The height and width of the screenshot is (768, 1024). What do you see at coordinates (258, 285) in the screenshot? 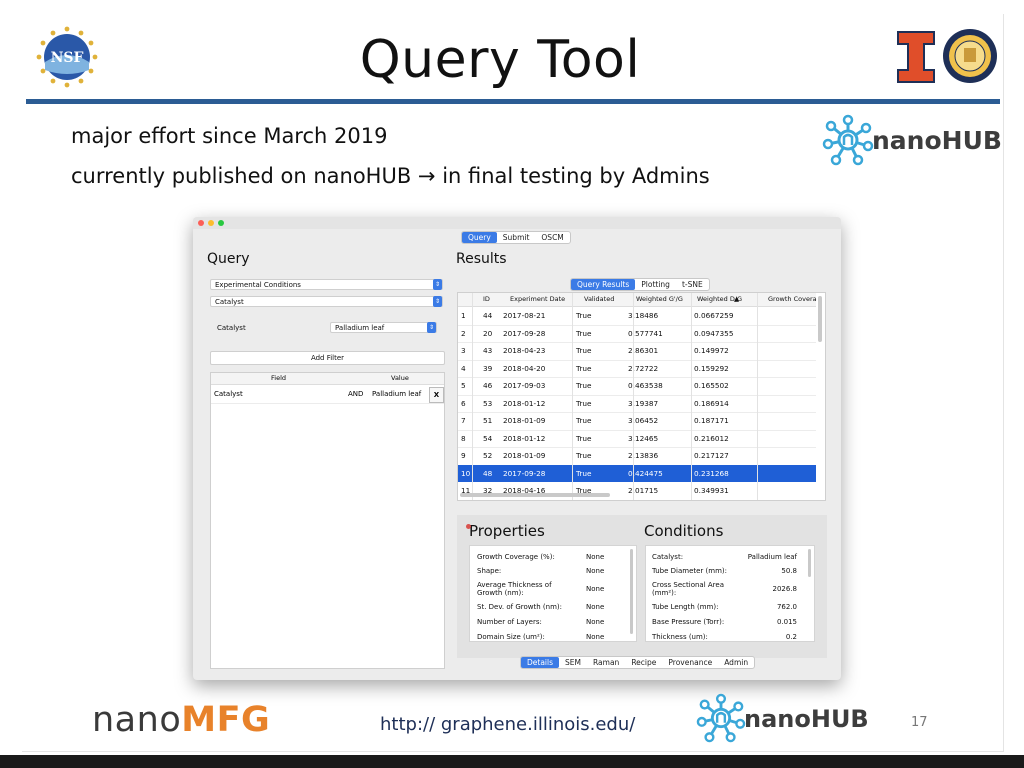
I see `condition-category-value: Experimental Conditions` at bounding box center [258, 285].